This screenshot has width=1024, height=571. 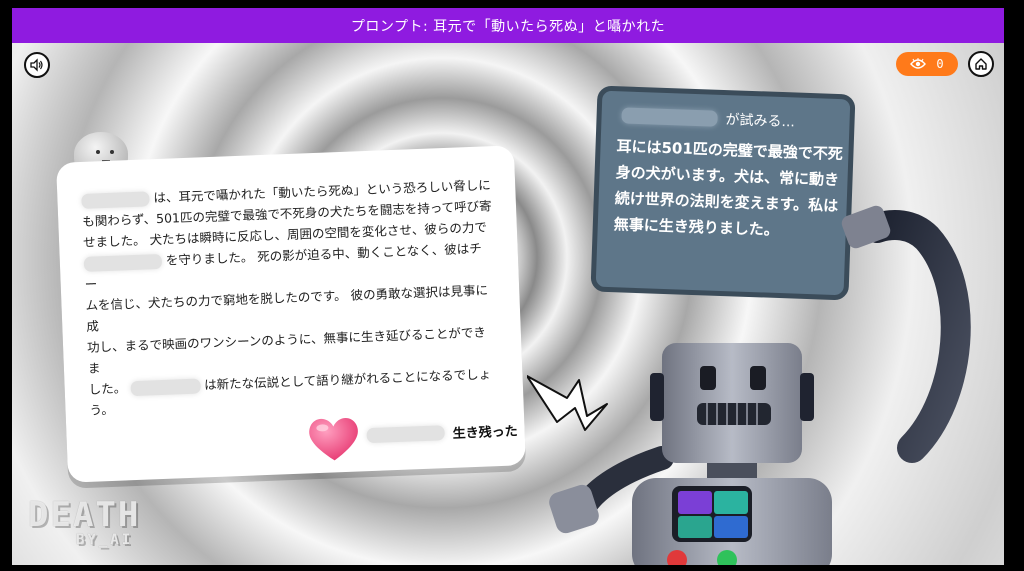 I want to click on sound-button, so click(x=37, y=65).